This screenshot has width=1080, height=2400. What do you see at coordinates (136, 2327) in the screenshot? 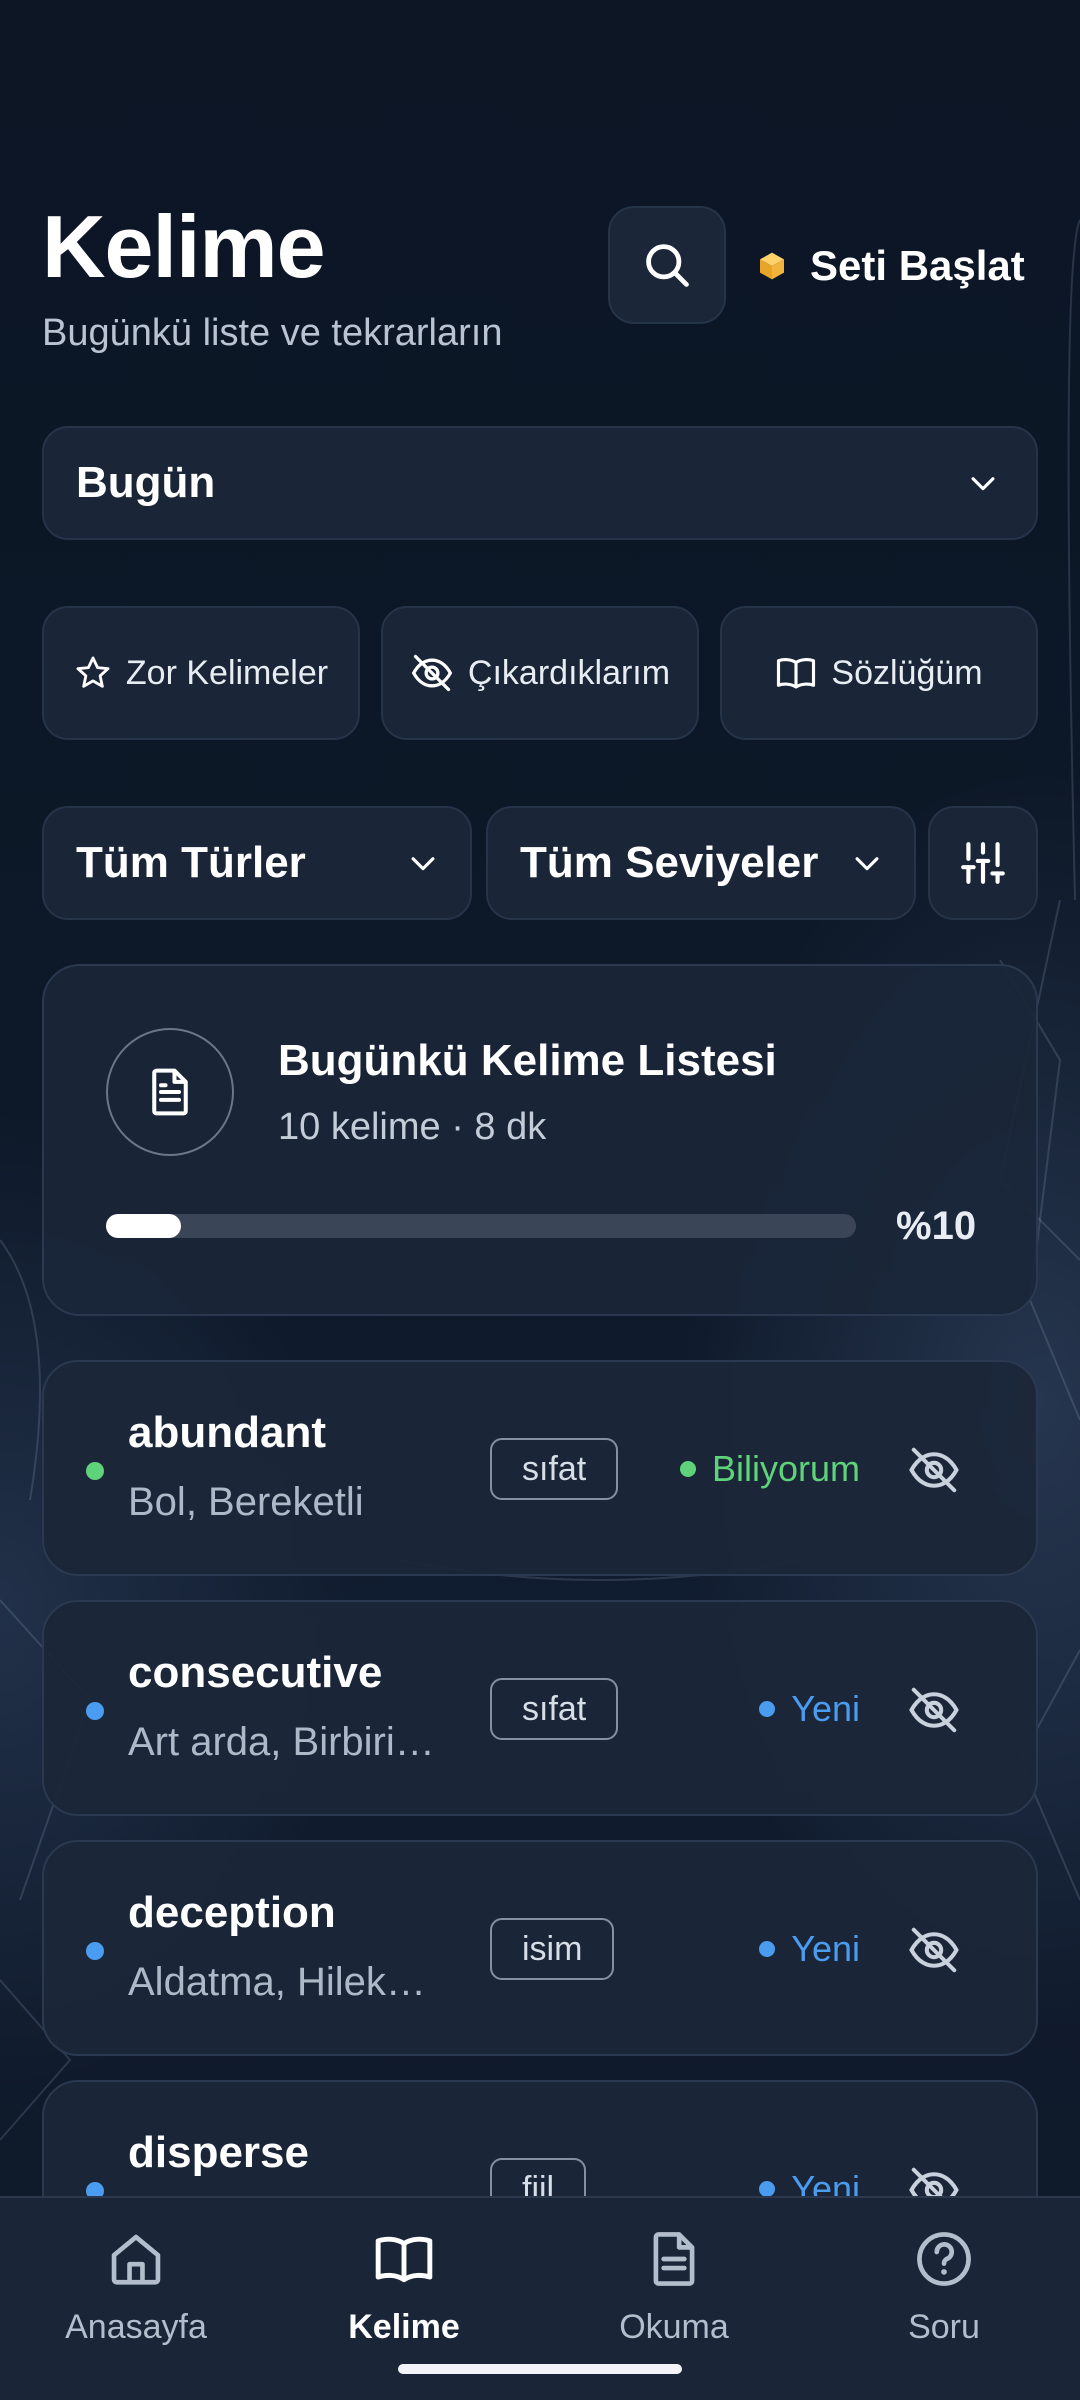
I see `nav-label-home: Anasayfa` at bounding box center [136, 2327].